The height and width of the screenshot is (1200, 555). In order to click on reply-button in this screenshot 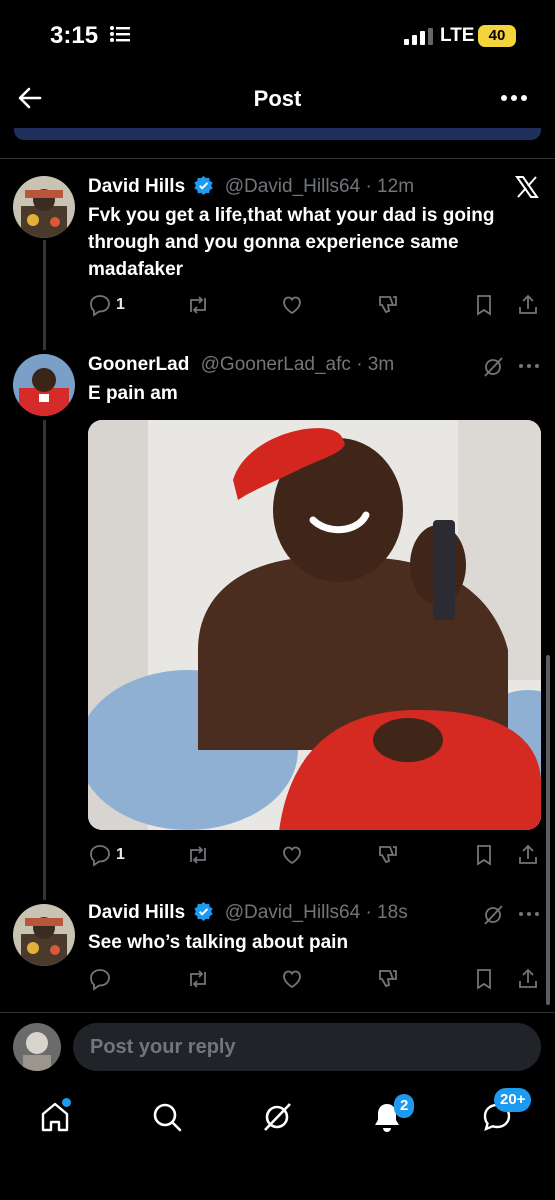, I will do `click(102, 979)`.